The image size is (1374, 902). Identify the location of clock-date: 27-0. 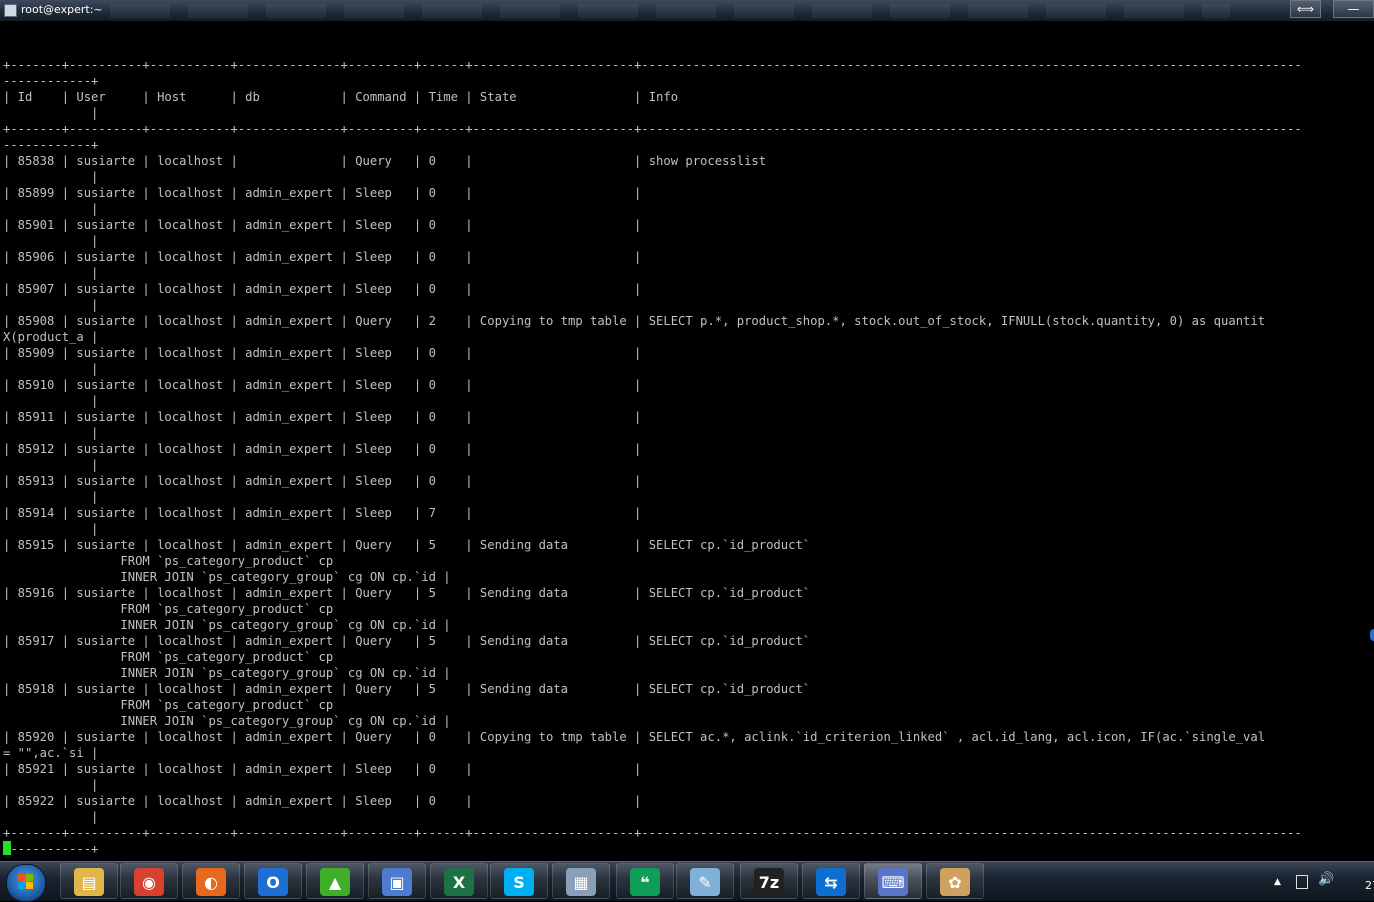
(1369, 885).